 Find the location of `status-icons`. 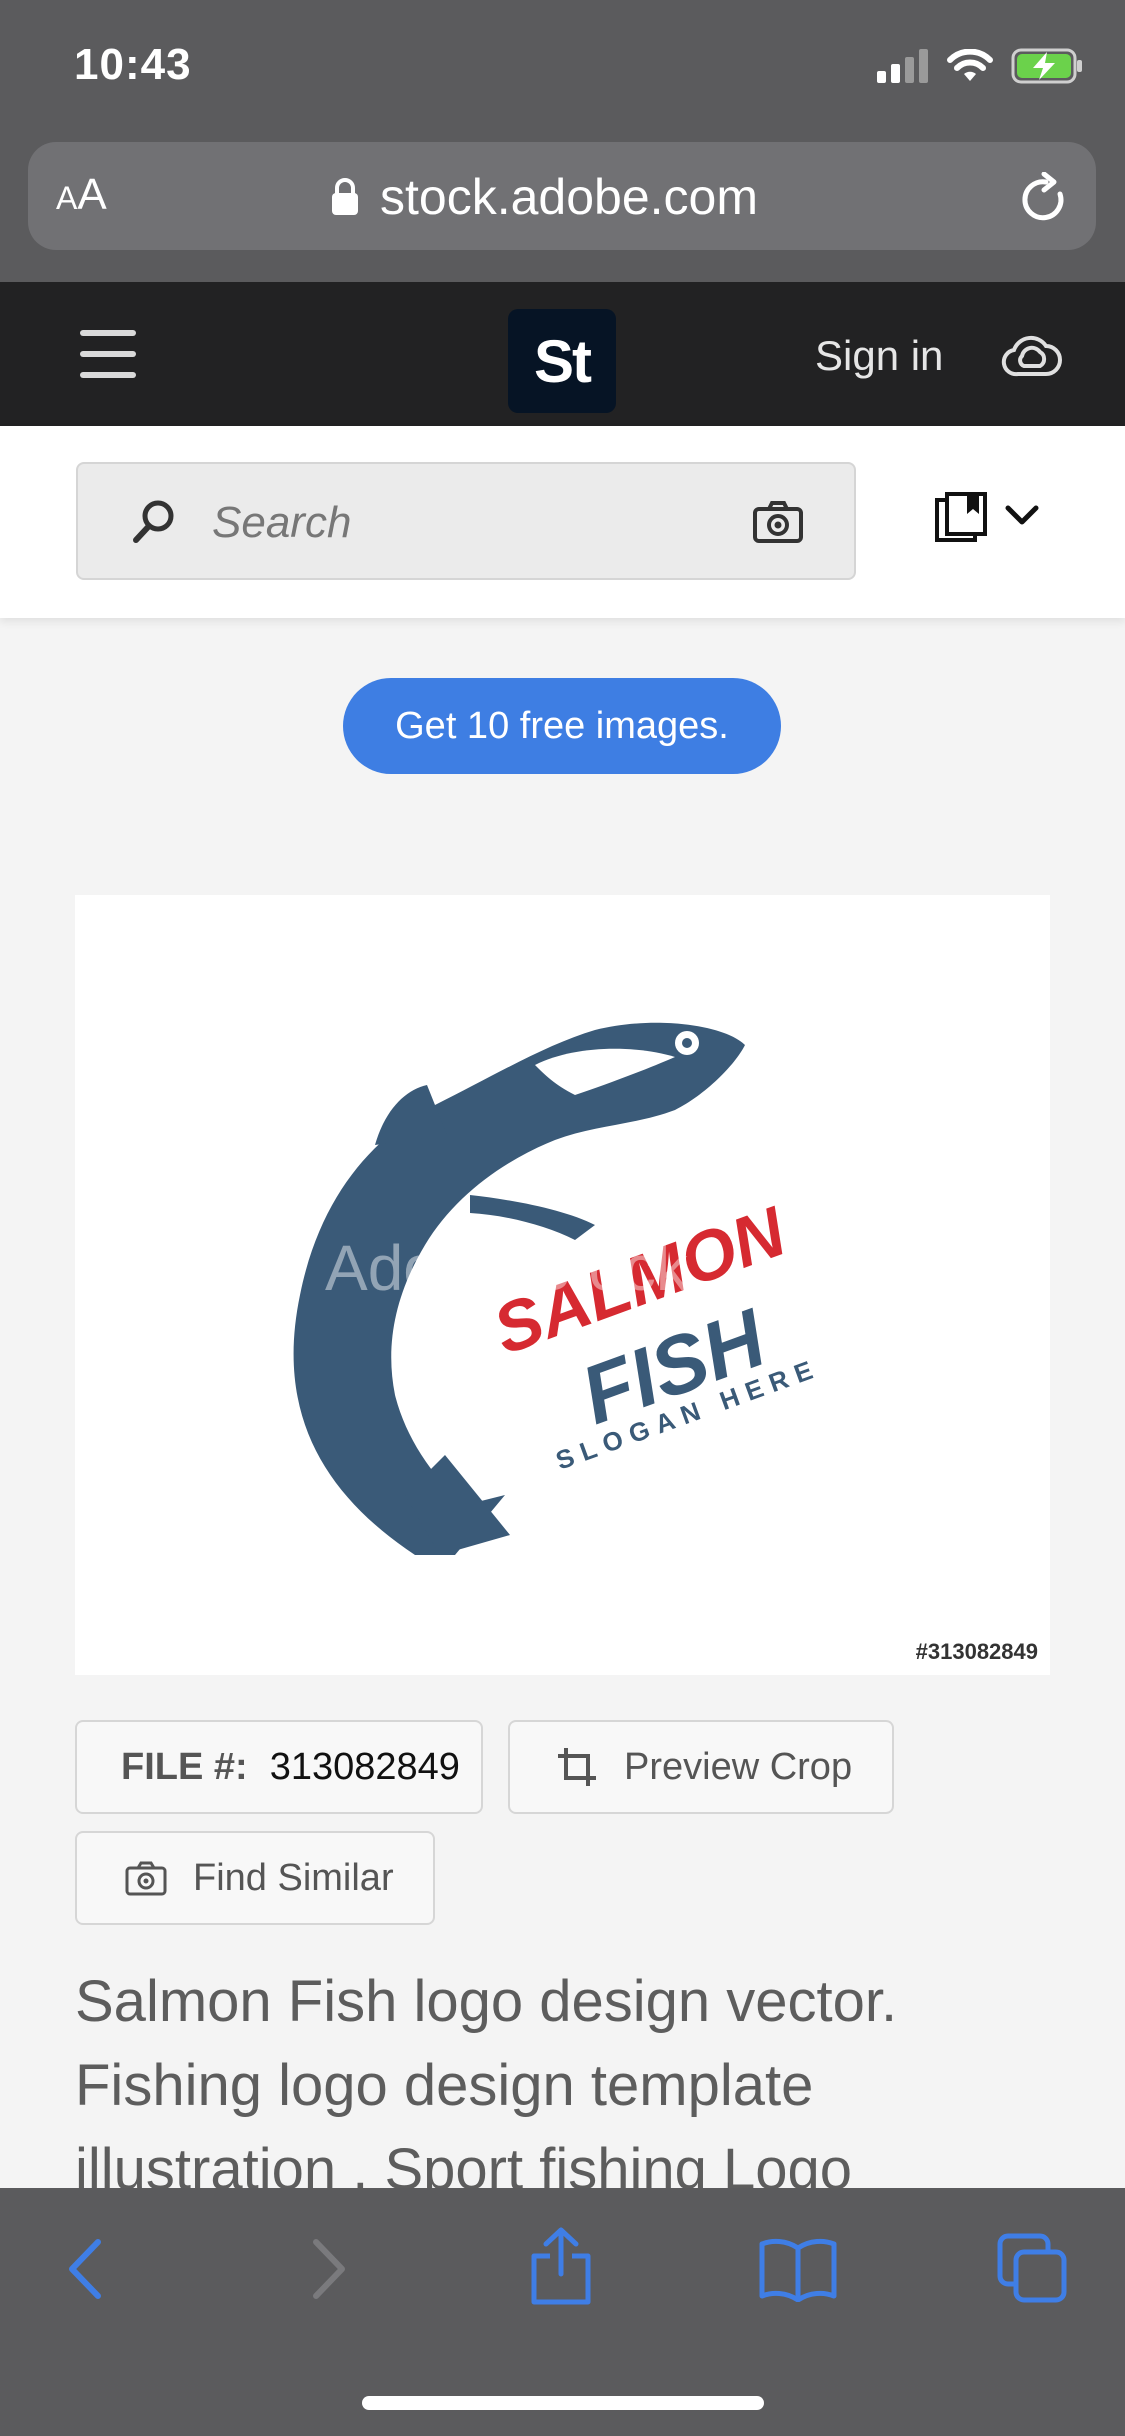

status-icons is located at coordinates (981, 66).